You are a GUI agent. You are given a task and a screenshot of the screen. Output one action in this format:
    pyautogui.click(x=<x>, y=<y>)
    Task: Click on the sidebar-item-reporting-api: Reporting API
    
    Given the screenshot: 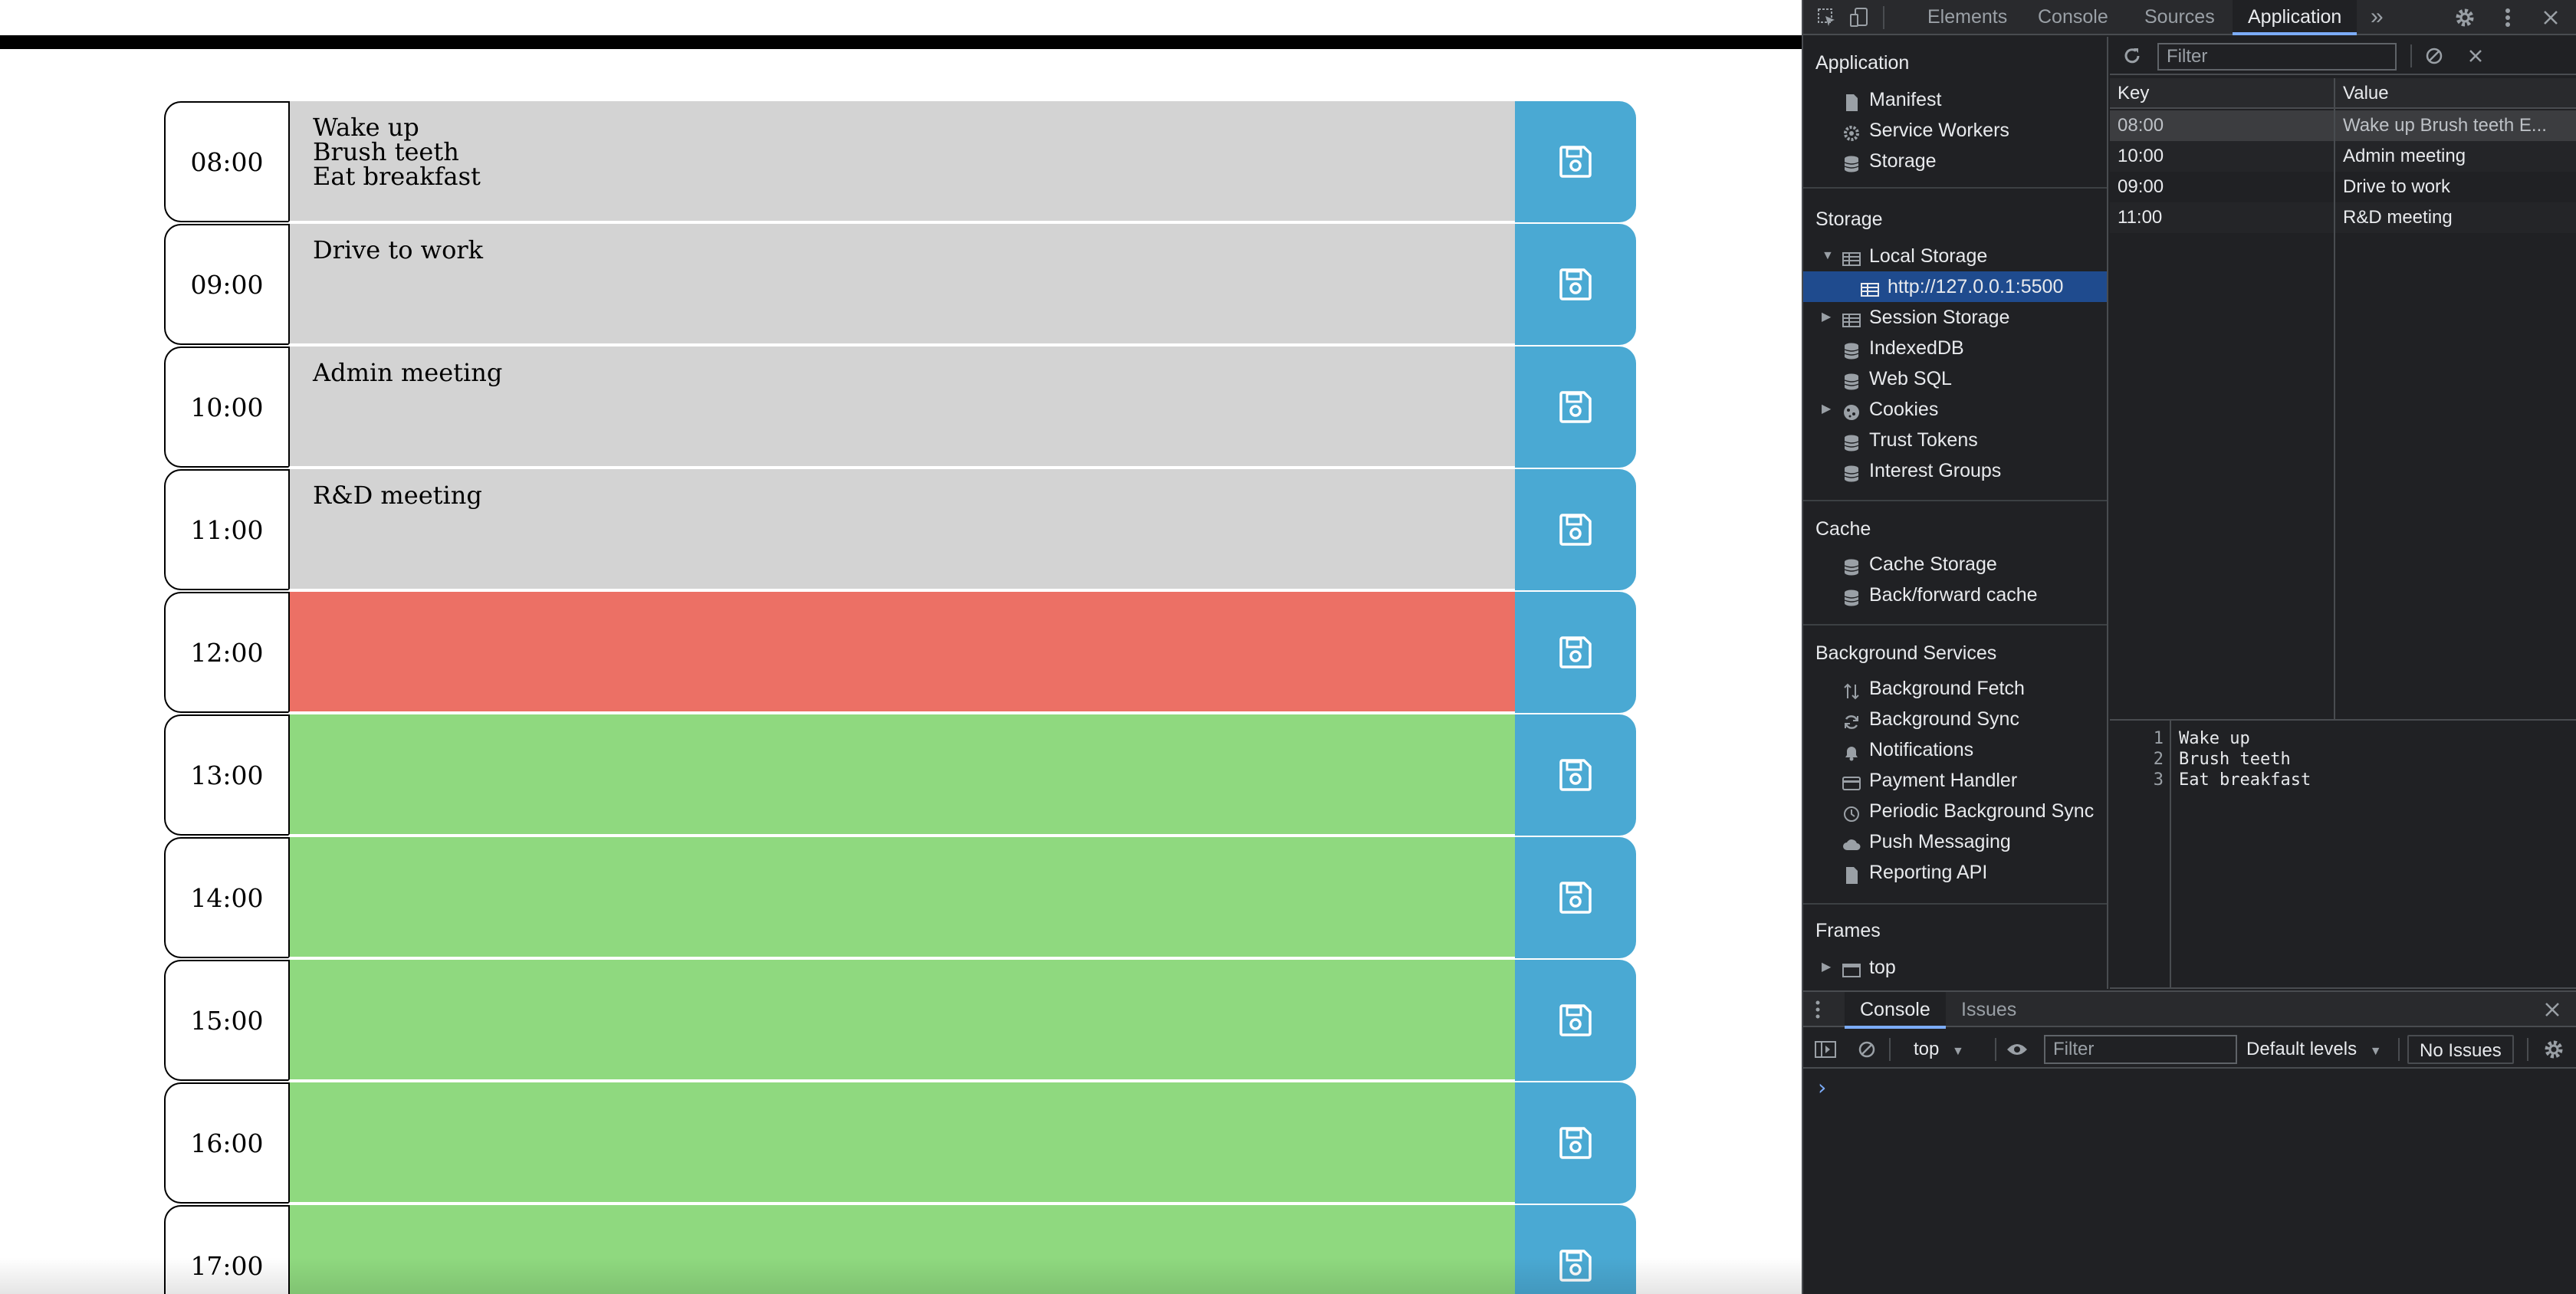 What is the action you would take?
    pyautogui.click(x=1955, y=873)
    